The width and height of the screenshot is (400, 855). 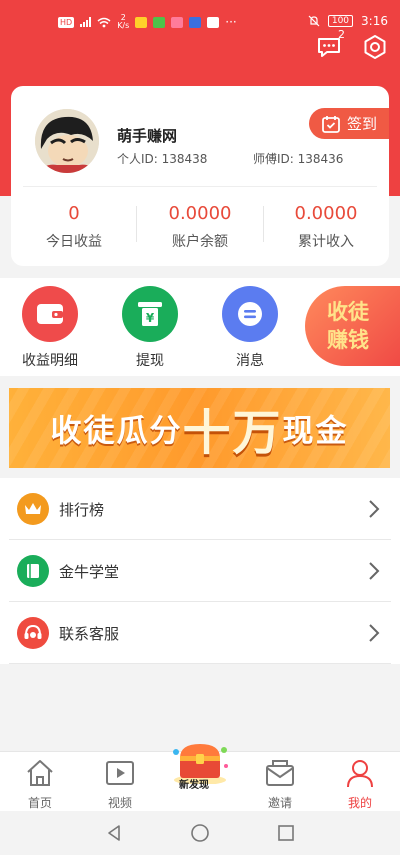 What do you see at coordinates (50, 314) in the screenshot?
I see `wallet-icon` at bounding box center [50, 314].